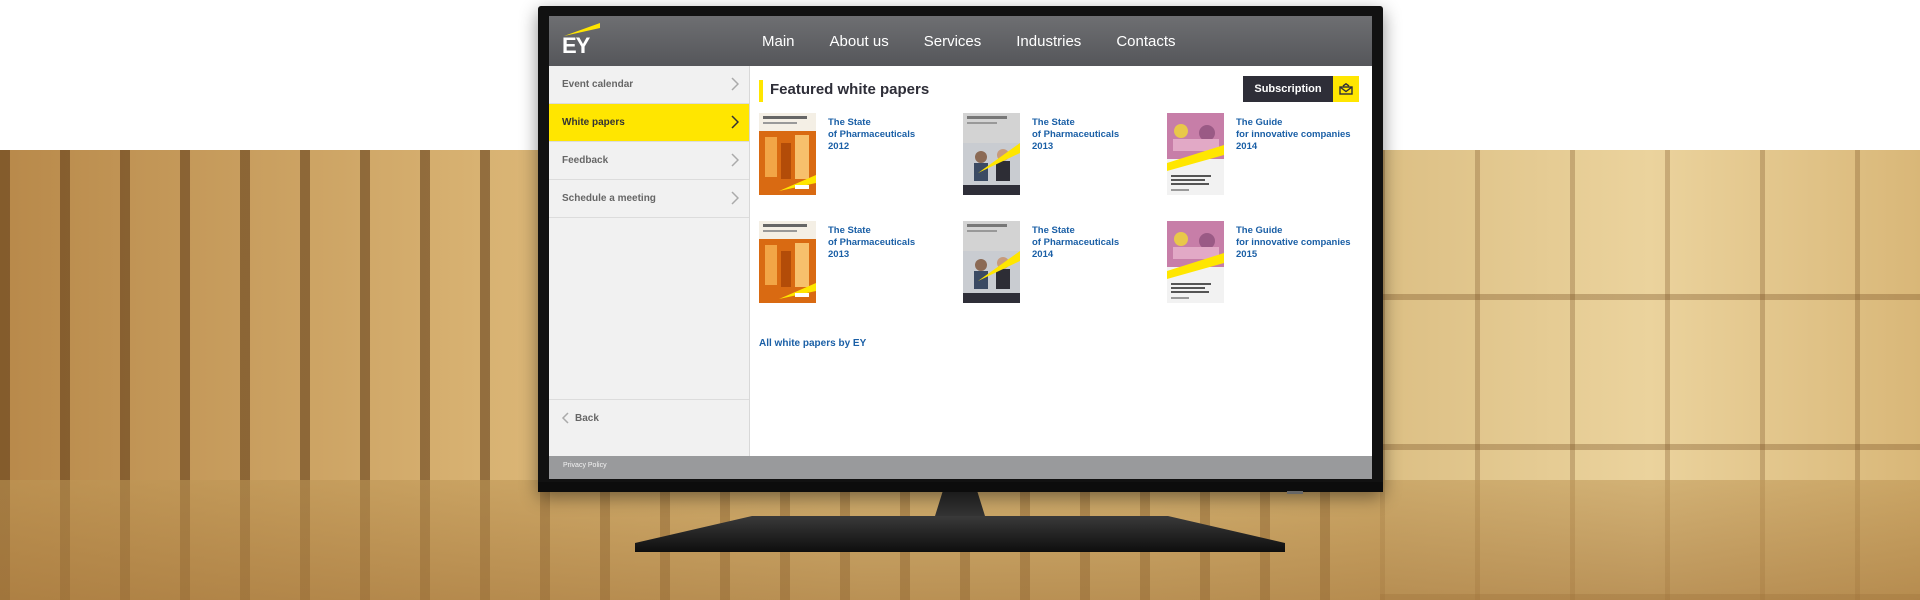  Describe the element at coordinates (859, 41) in the screenshot. I see `nav-item-about-us: About us` at that location.